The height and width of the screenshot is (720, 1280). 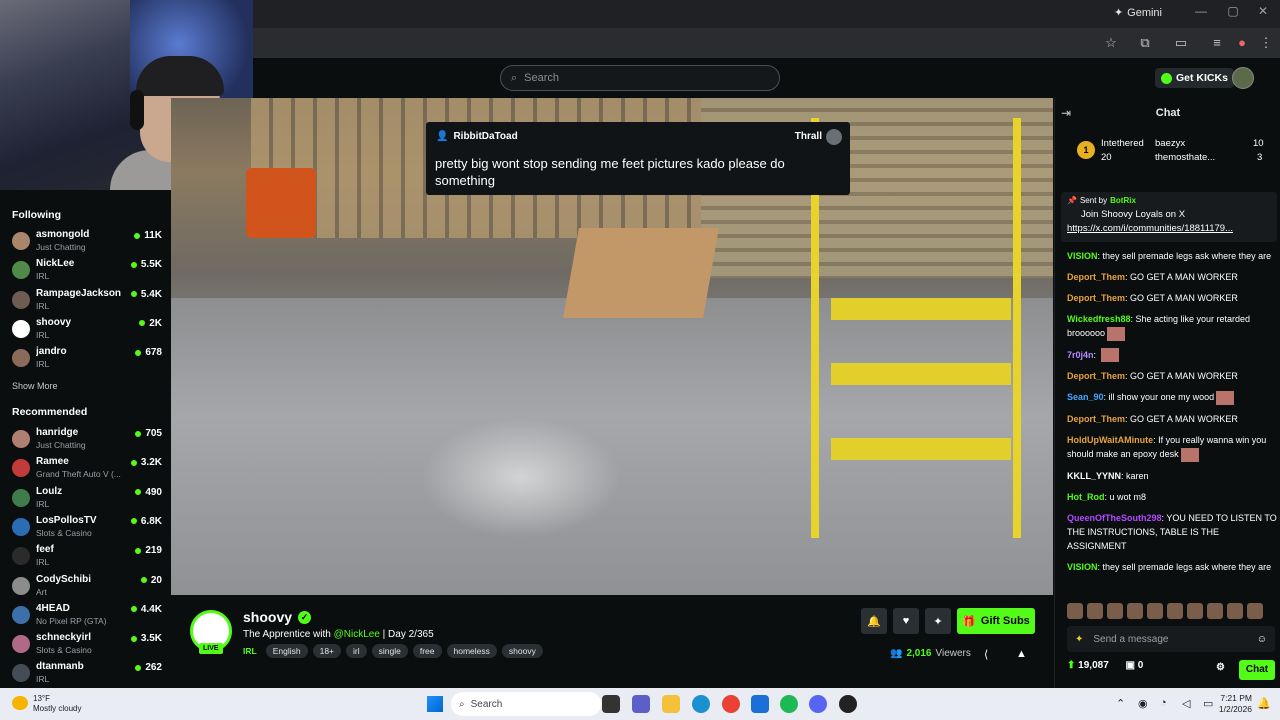 I want to click on sidebar-channel-codyschibi: CodySchibi Art 20, so click(x=87, y=587).